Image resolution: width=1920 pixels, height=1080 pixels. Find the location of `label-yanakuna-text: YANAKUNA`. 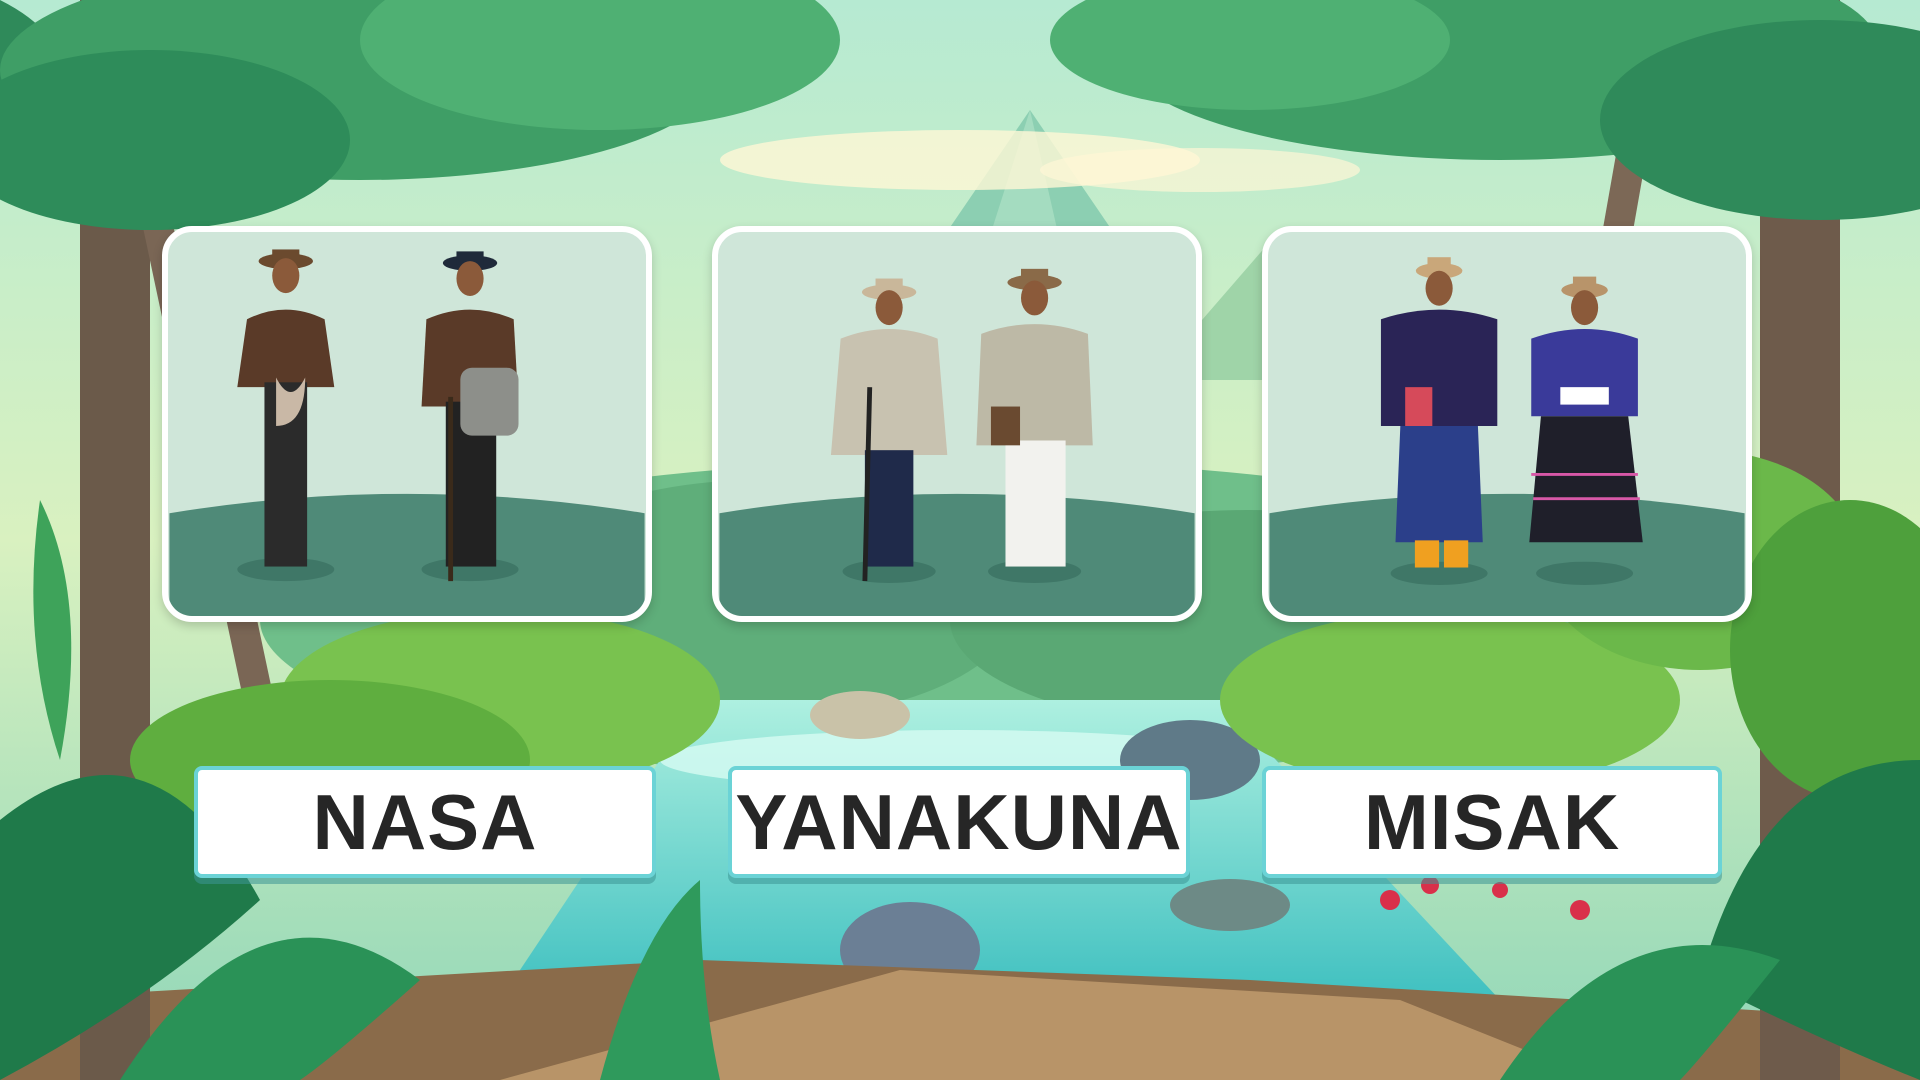

label-yanakuna-text: YANAKUNA is located at coordinates (959, 821).